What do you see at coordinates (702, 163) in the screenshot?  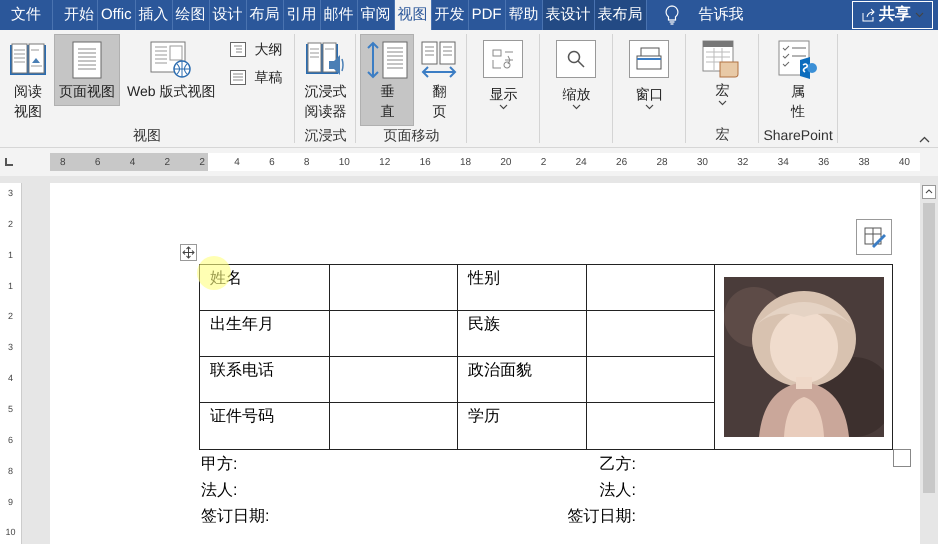 I see `ruler-number: 30` at bounding box center [702, 163].